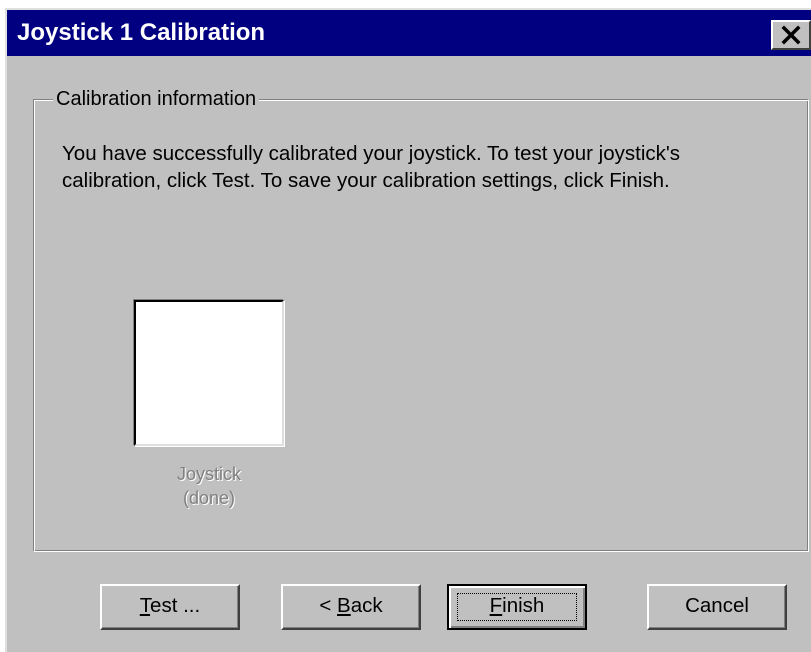 This screenshot has width=811, height=652. Describe the element at coordinates (523, 605) in the screenshot. I see `finish-button-label: inish` at that location.